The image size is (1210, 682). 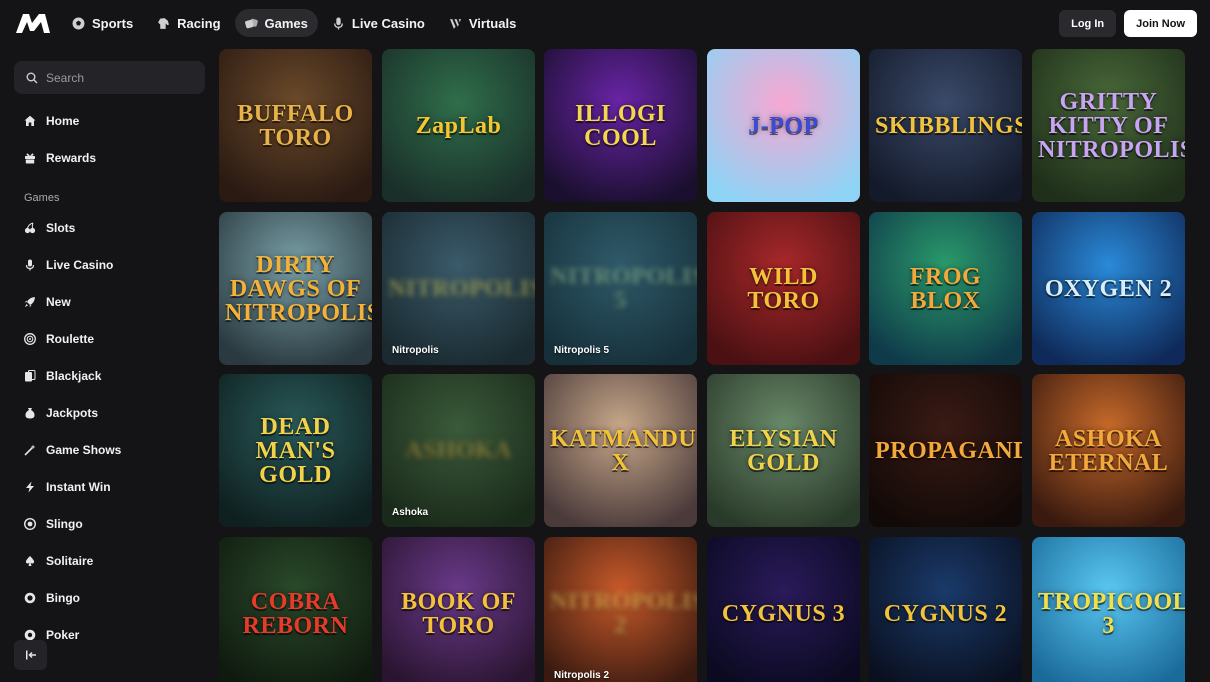 I want to click on game-tile: OXYGEN 2, so click(x=1108, y=288).